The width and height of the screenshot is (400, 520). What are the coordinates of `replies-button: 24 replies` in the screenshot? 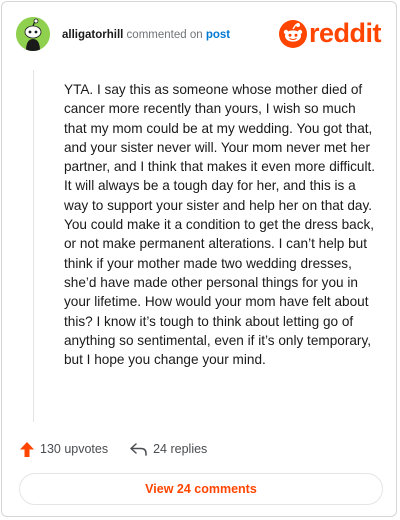 It's located at (168, 449).